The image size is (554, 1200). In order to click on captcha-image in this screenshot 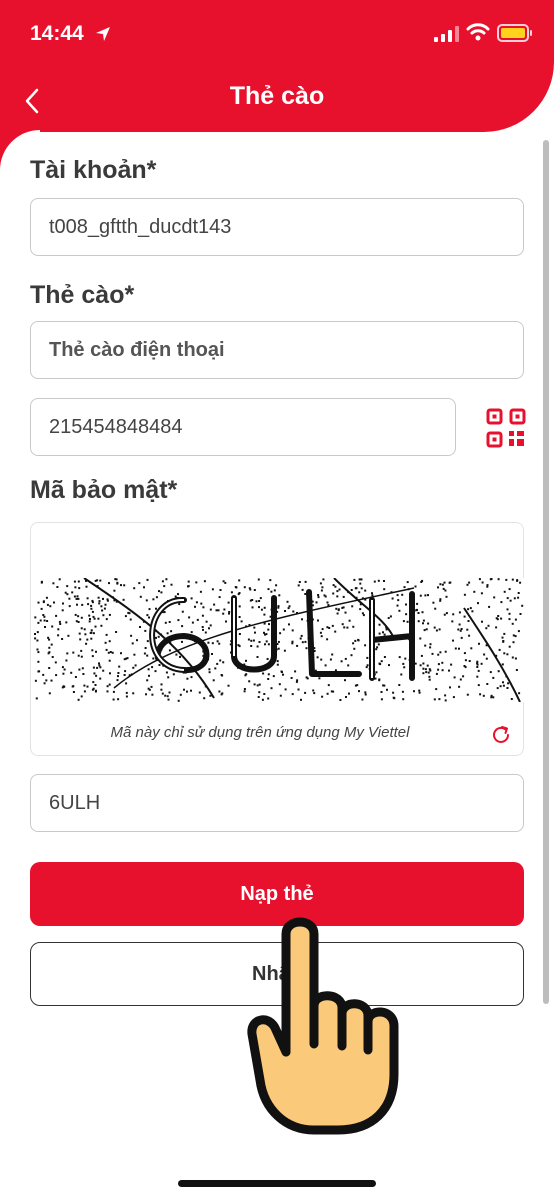, I will do `click(279, 640)`.